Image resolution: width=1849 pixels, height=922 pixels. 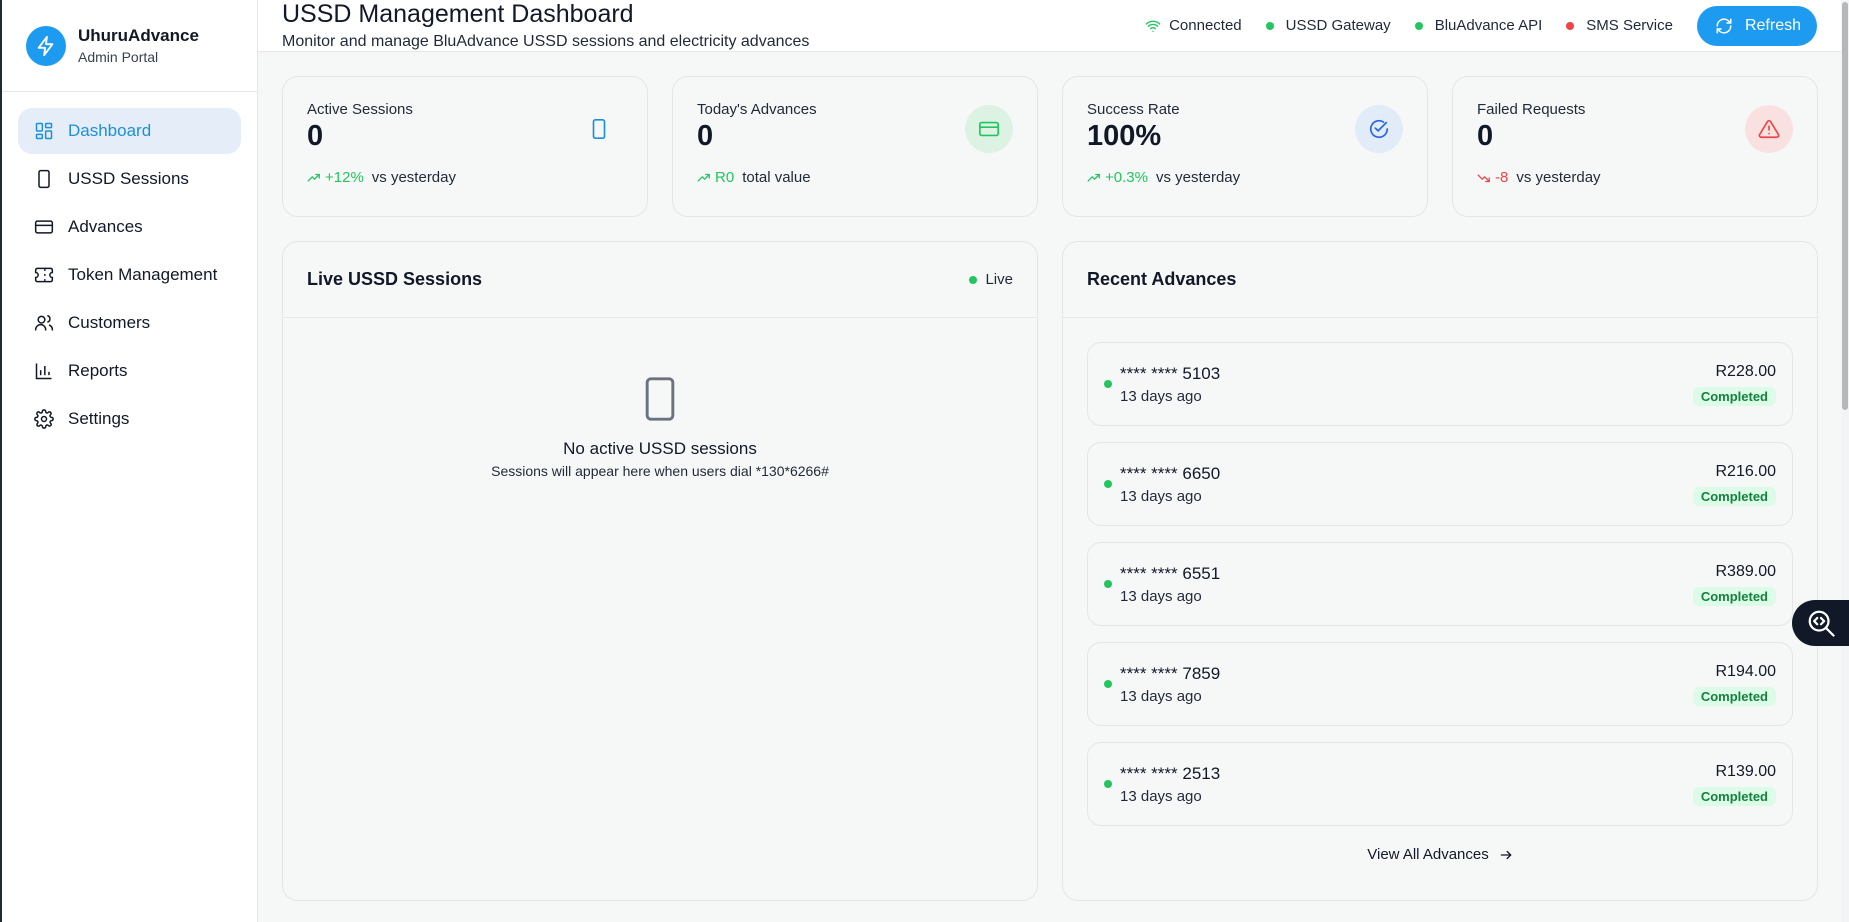 I want to click on sidebar-item-label: Advances, so click(x=105, y=226).